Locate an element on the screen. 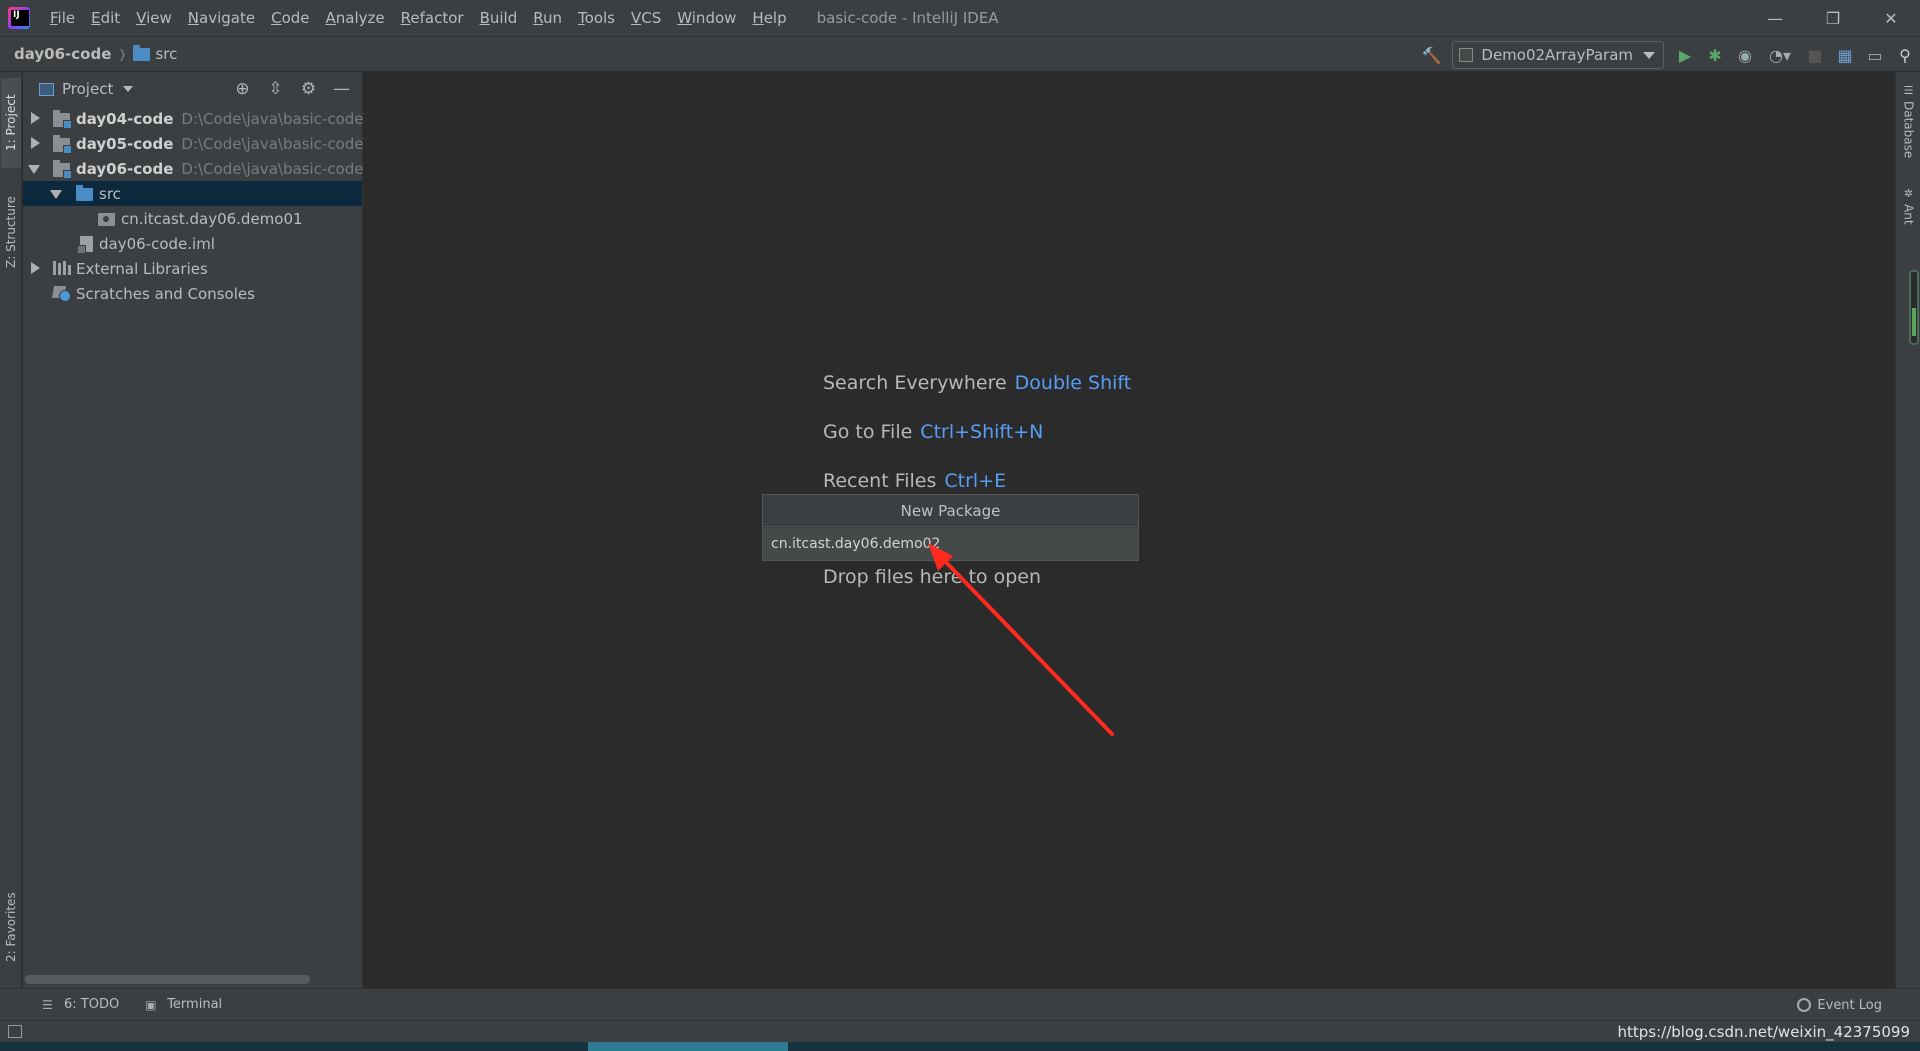  panel-title: Project is located at coordinates (87, 89).